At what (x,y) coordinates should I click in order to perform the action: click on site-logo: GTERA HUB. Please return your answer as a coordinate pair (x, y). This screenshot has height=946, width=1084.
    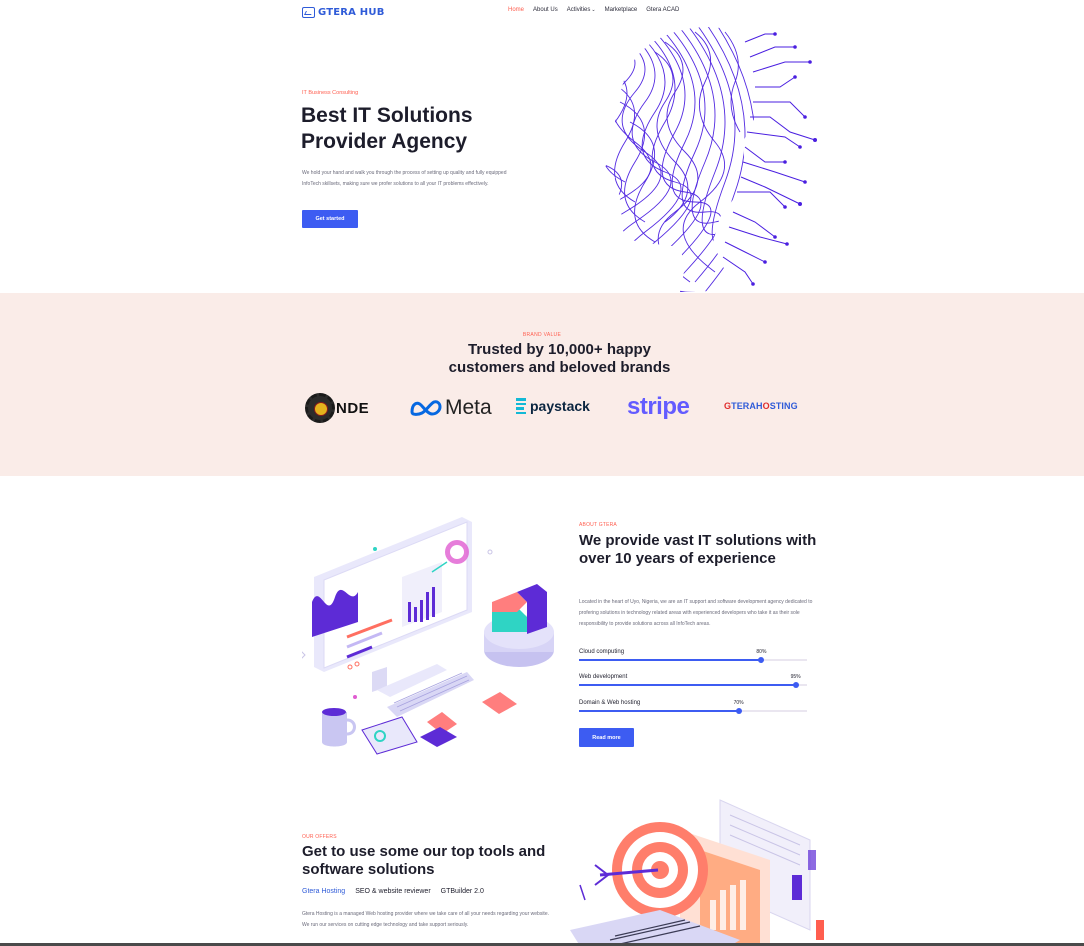
    Looking at the image, I should click on (343, 12).